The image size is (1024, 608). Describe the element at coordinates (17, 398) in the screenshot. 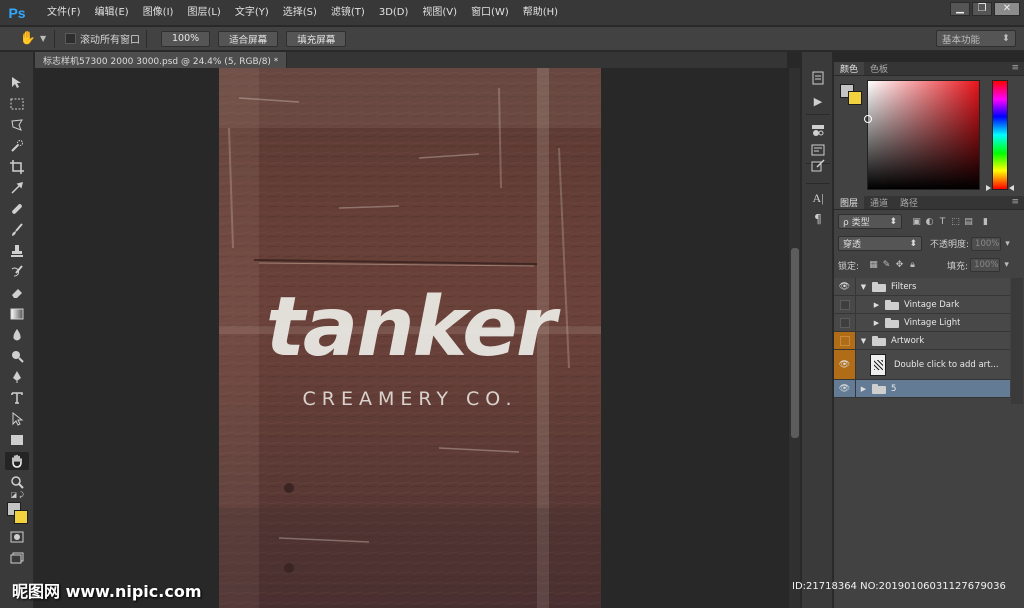

I see `type-tool-icon` at that location.